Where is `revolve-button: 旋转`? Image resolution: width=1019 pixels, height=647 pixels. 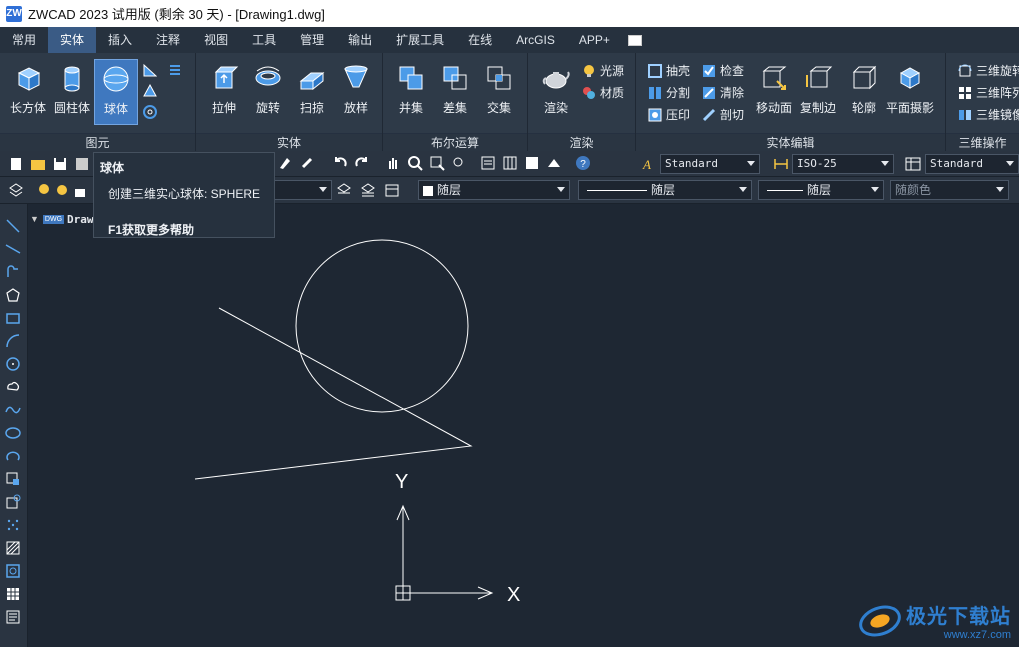 revolve-button: 旋转 is located at coordinates (268, 92).